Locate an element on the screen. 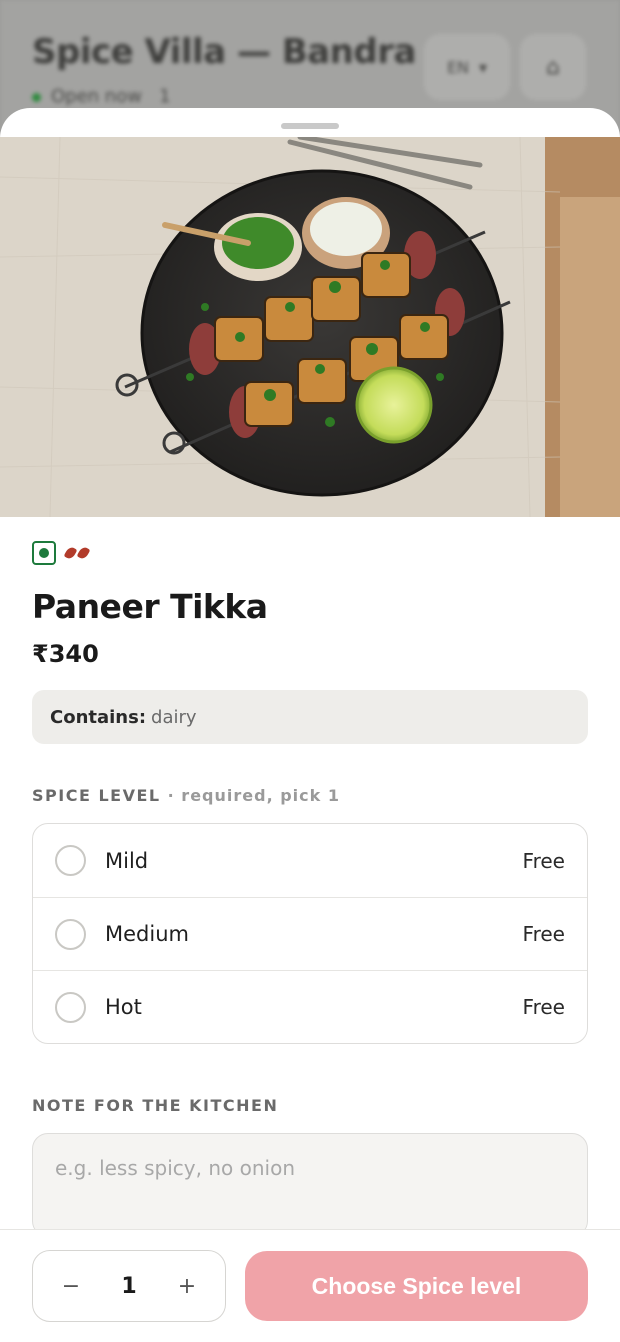  spice-option-mild: Mild Free is located at coordinates (310, 860).